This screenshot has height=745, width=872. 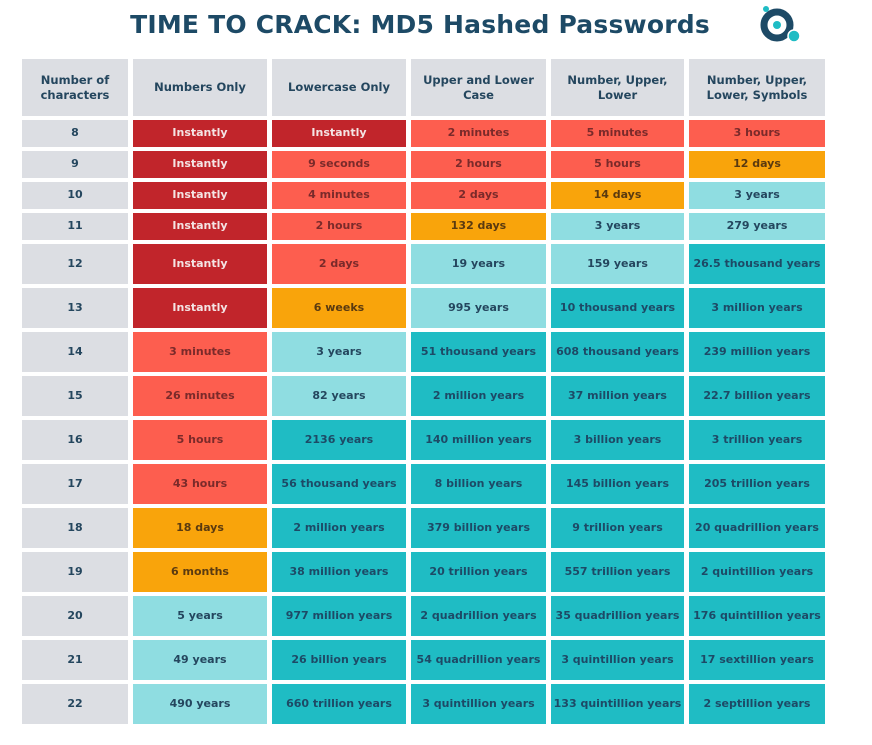 What do you see at coordinates (75, 87) in the screenshot?
I see `column-header: Number of characters` at bounding box center [75, 87].